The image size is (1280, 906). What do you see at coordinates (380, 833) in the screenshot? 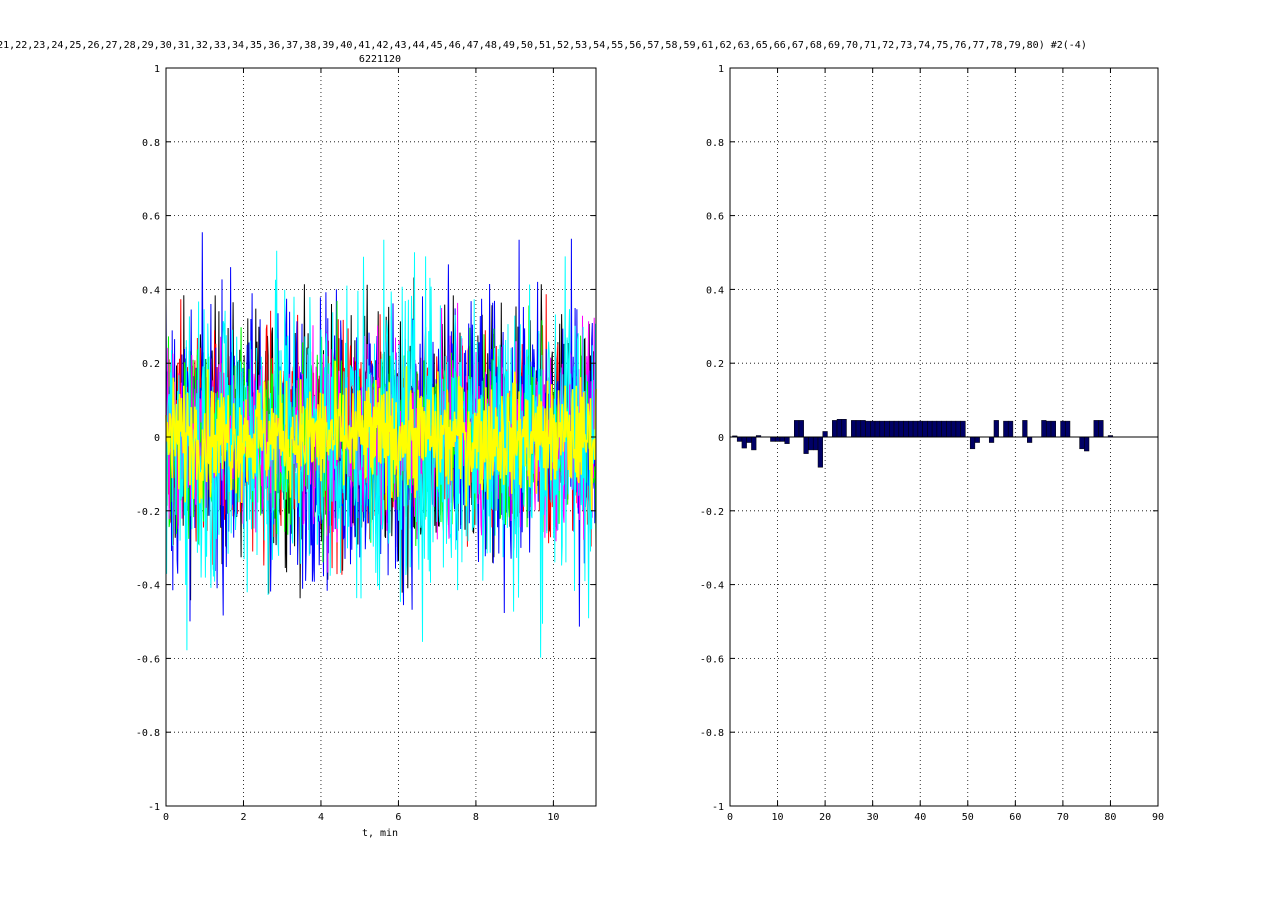
I see `left-axes-xlabel: t, min` at bounding box center [380, 833].